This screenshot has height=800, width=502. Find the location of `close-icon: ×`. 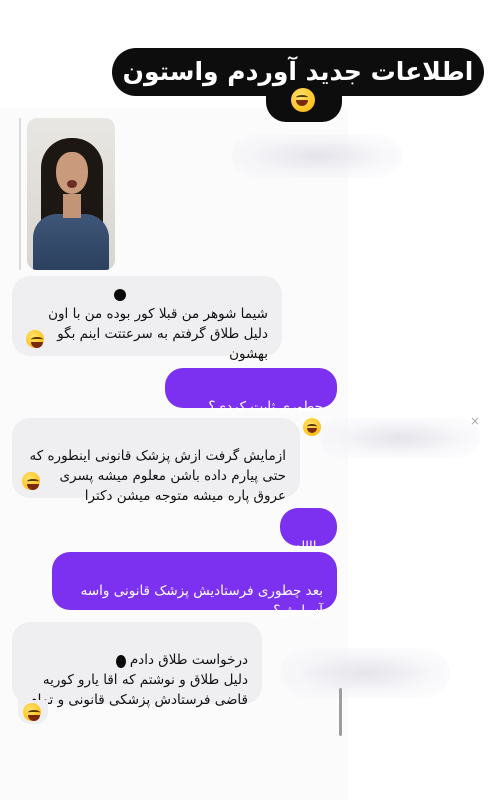

close-icon: × is located at coordinates (475, 421).